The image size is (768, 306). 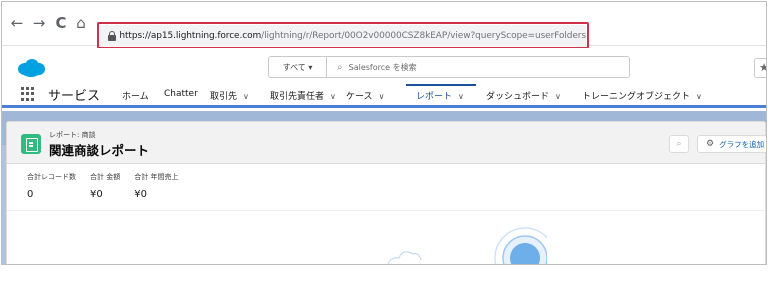 I want to click on home-icon: ⌂, so click(x=81, y=23).